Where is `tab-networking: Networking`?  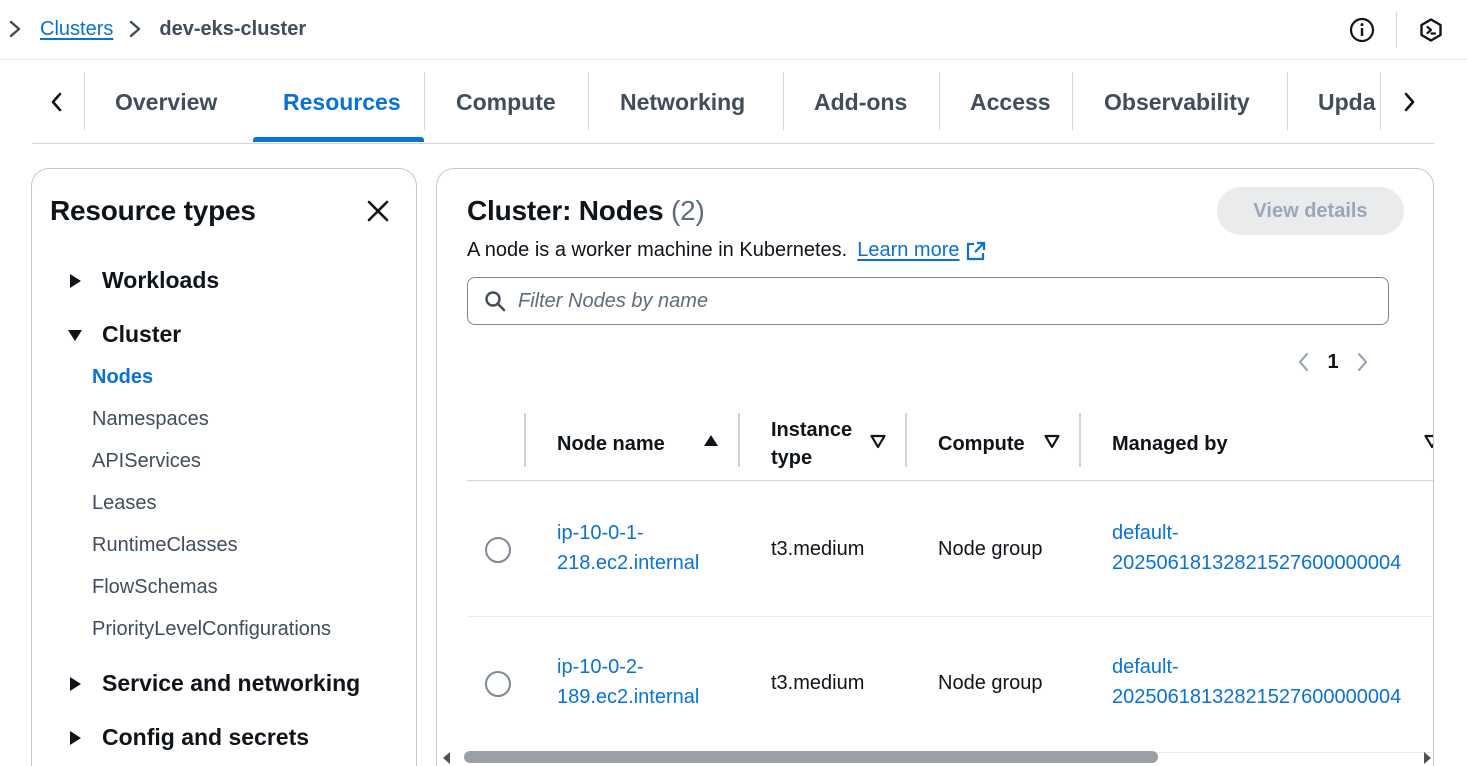
tab-networking: Networking is located at coordinates (682, 102).